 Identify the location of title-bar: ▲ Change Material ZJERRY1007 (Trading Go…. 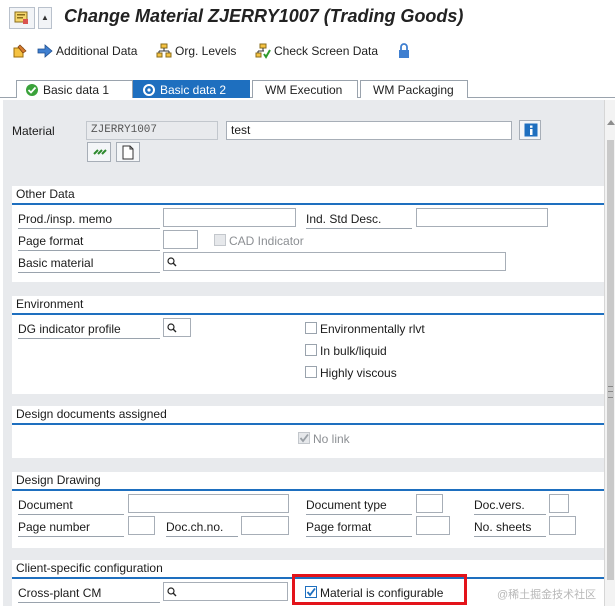
(307, 17).